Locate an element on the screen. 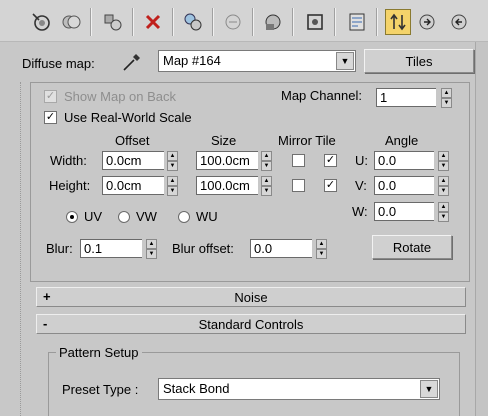  go-sibling-icon is located at coordinates (459, 22).